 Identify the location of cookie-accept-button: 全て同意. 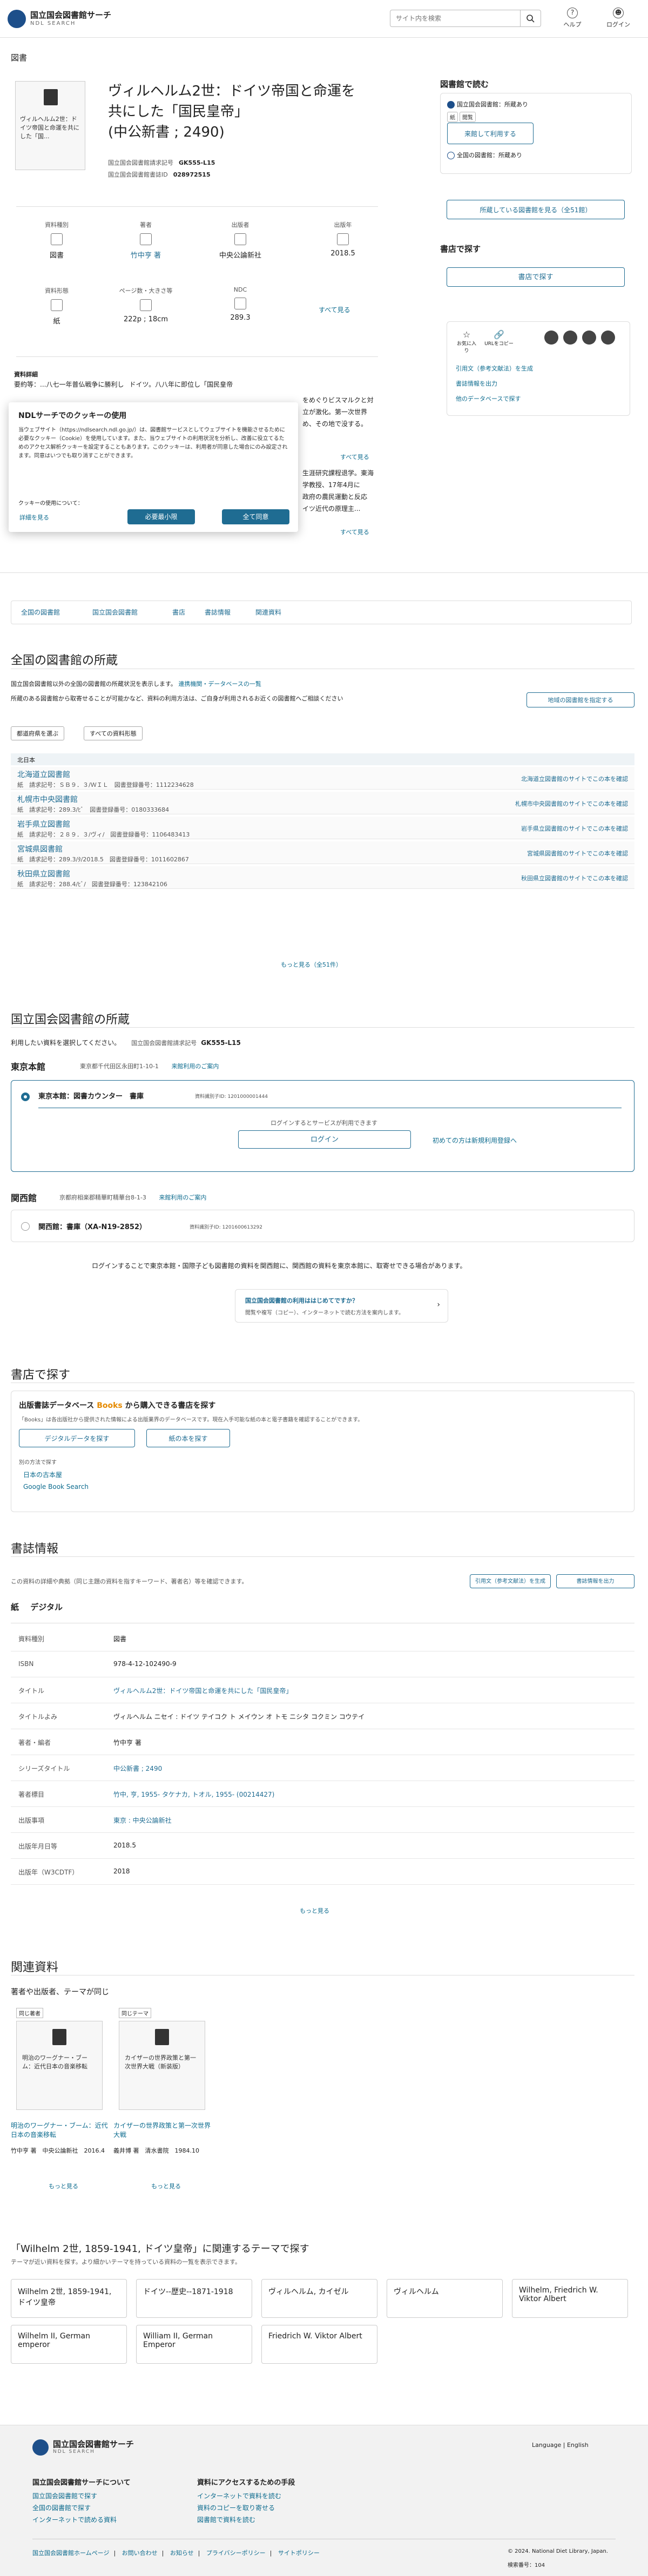
(256, 516).